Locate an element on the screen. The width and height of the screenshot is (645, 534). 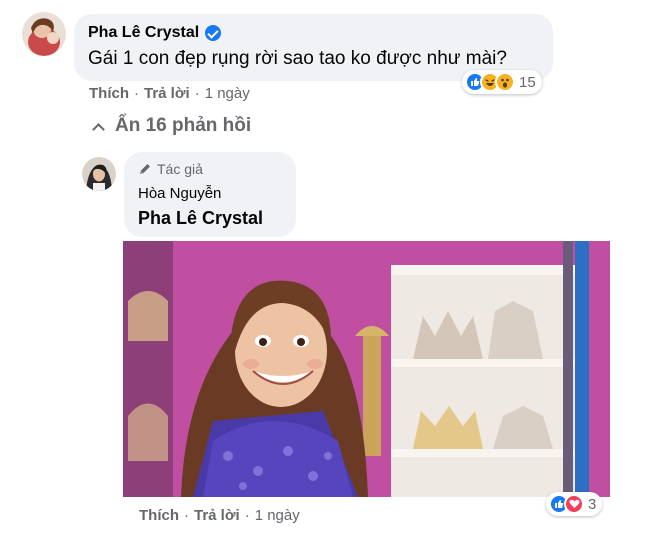
pen-icon is located at coordinates (145, 169).